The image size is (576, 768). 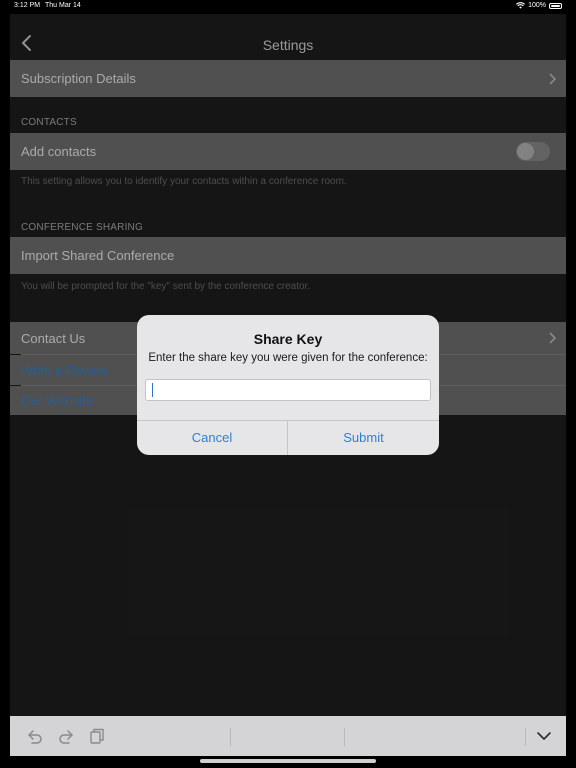 What do you see at coordinates (555, 5) in the screenshot?
I see `battery-icon` at bounding box center [555, 5].